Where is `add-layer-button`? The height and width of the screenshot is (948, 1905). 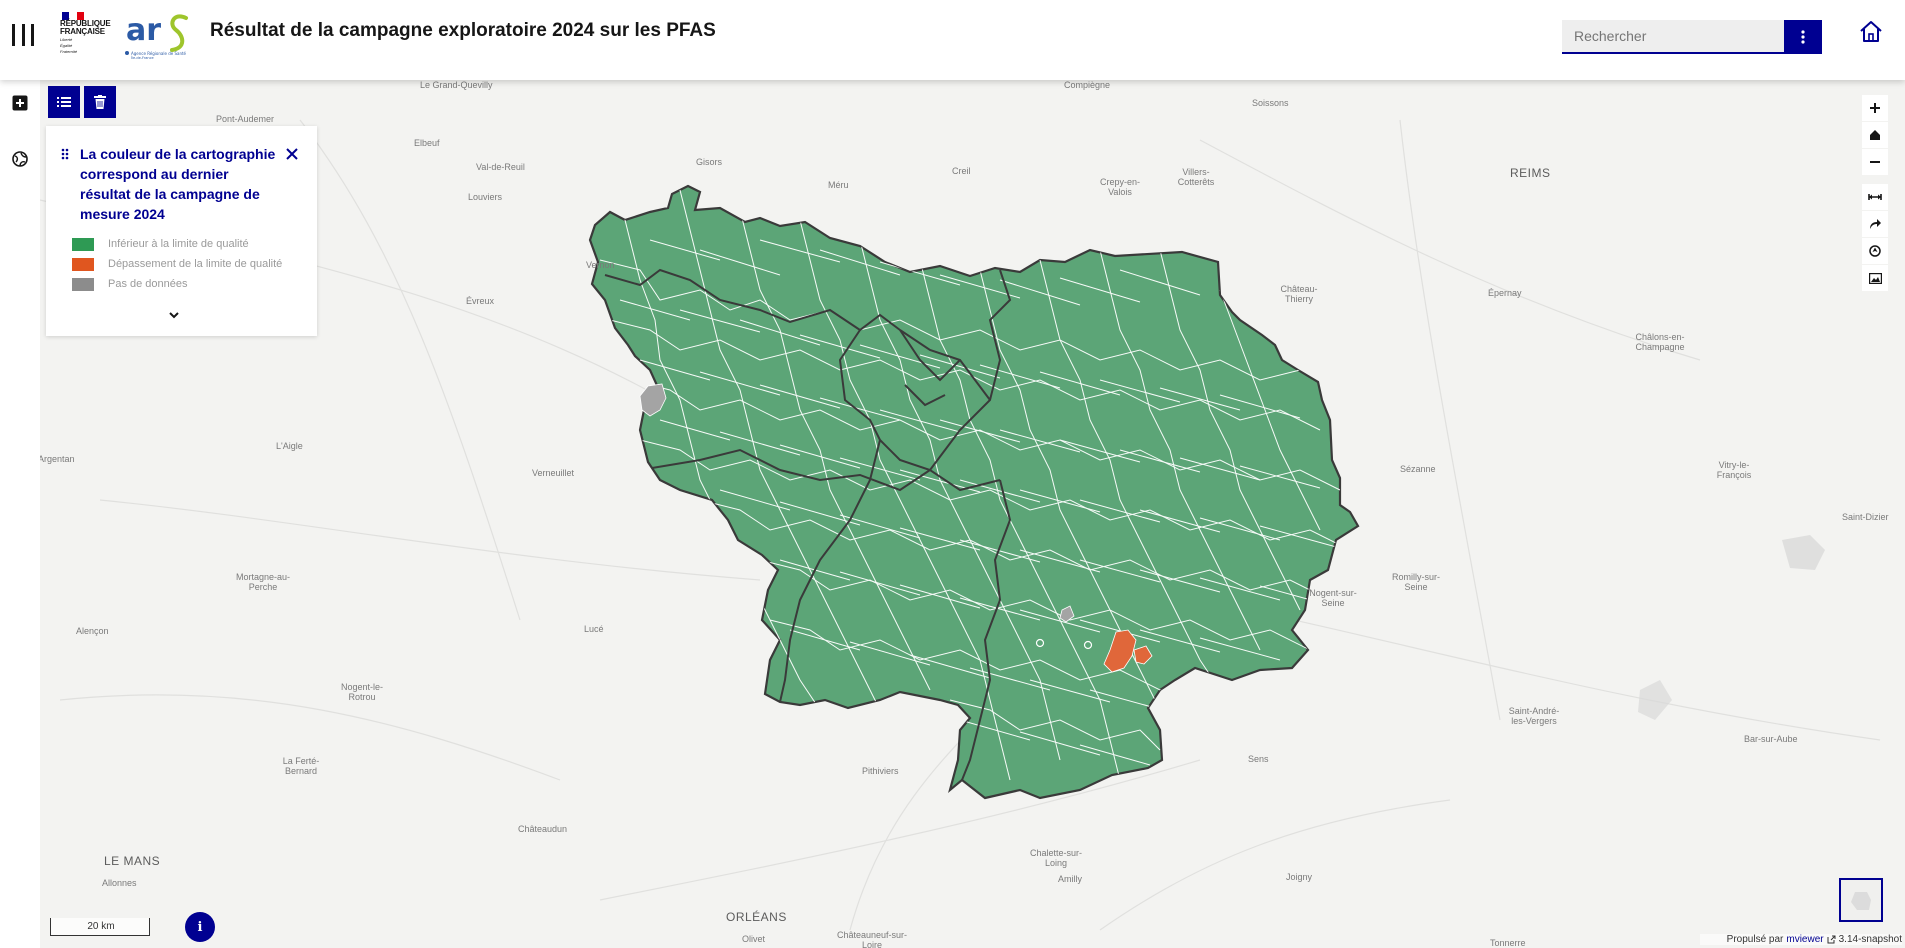
add-layer-button is located at coordinates (20, 103).